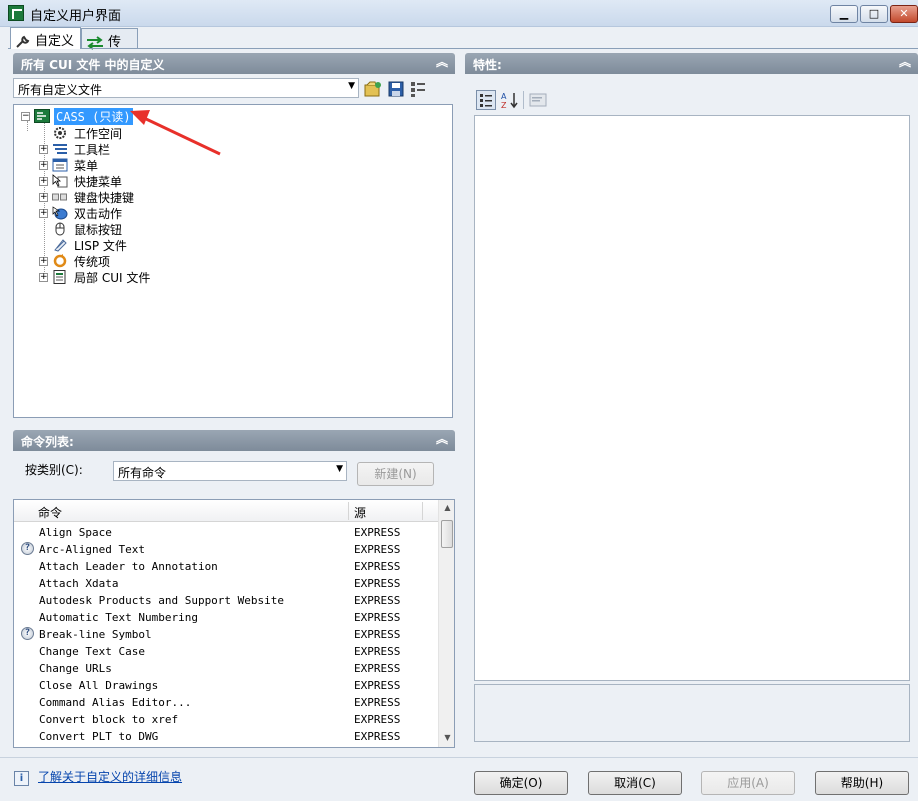  I want to click on command-name: Attach Leader to Annotation, so click(128, 566).